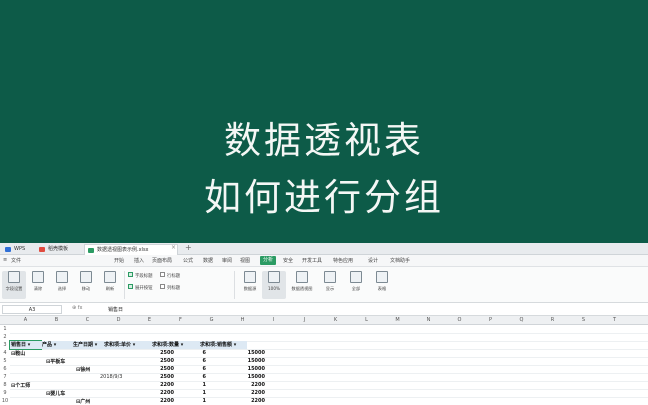 The image size is (648, 405). Describe the element at coordinates (5, 260) in the screenshot. I see `hamburger-menu-icon: ≡` at that location.